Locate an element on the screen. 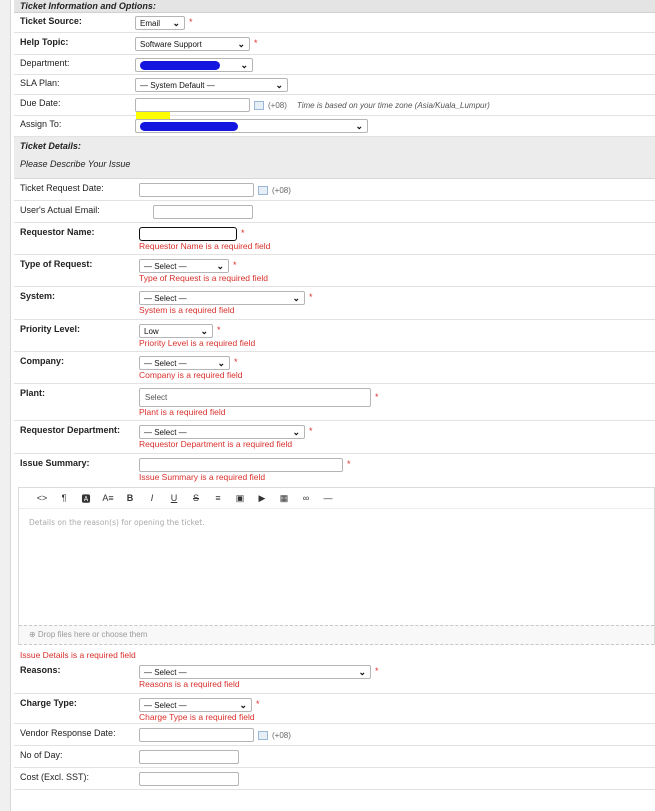 The width and height of the screenshot is (655, 811). highlight-mark is located at coordinates (153, 115).